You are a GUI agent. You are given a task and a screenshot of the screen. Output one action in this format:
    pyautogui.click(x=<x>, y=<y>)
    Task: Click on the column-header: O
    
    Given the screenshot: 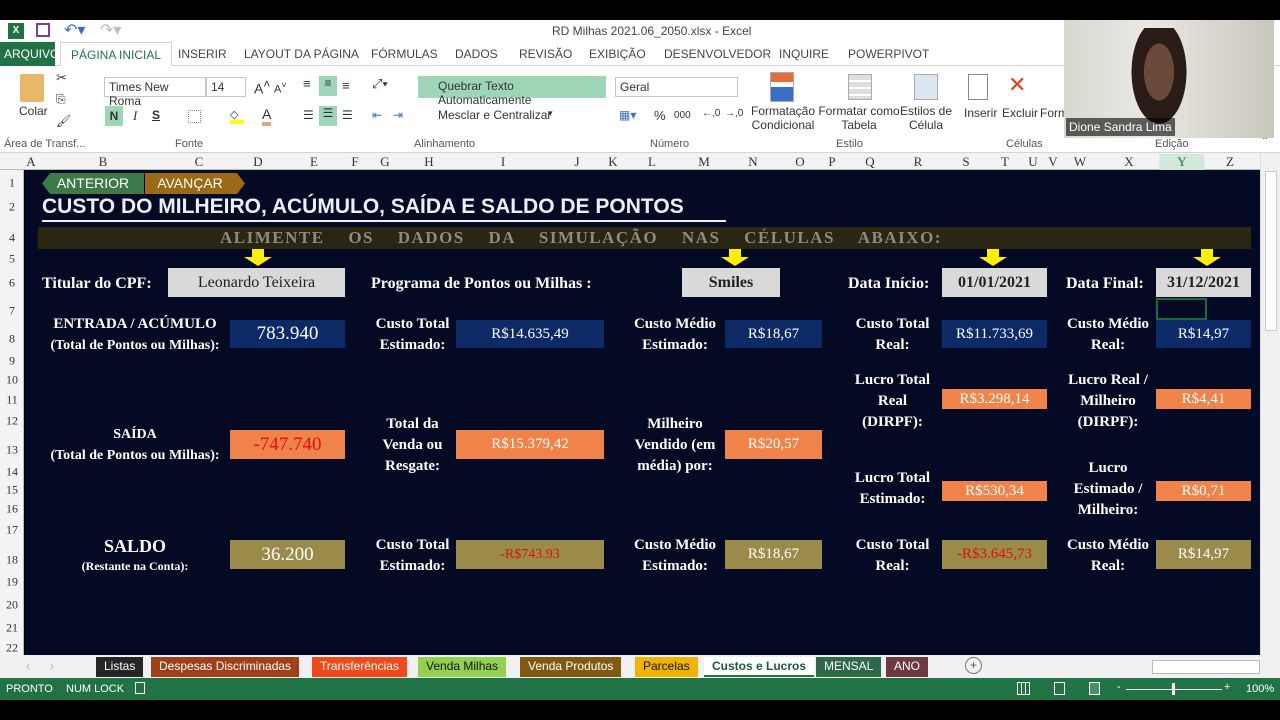 What is the action you would take?
    pyautogui.click(x=799, y=162)
    